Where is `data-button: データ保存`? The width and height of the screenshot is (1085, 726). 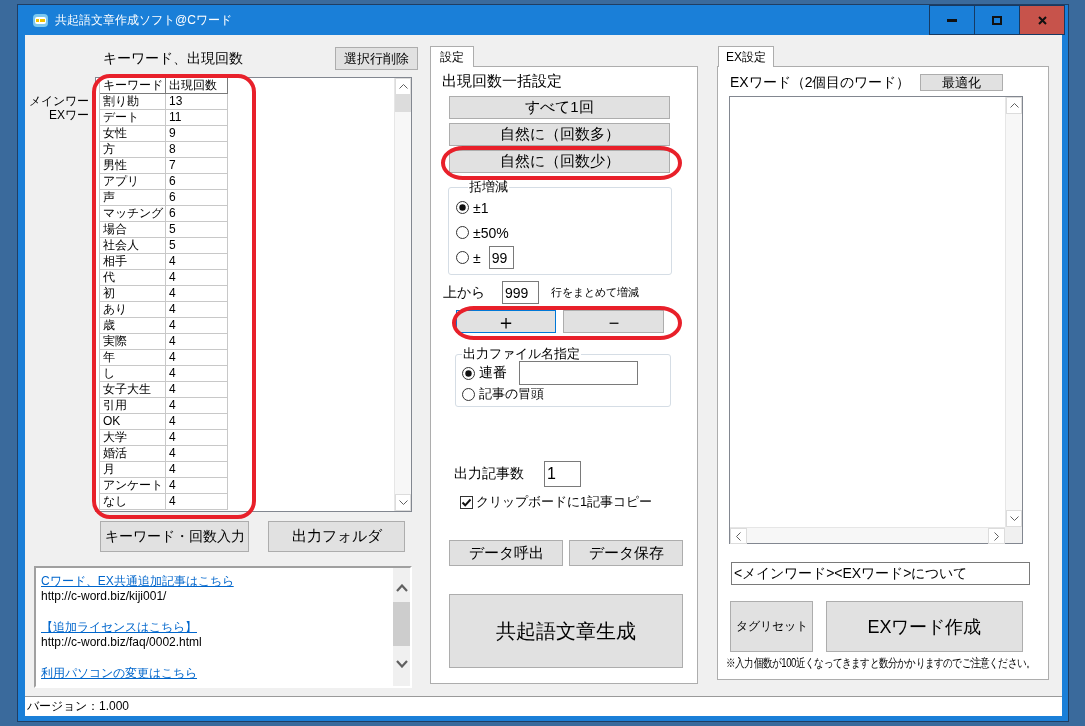
data-button: データ保存 is located at coordinates (626, 553).